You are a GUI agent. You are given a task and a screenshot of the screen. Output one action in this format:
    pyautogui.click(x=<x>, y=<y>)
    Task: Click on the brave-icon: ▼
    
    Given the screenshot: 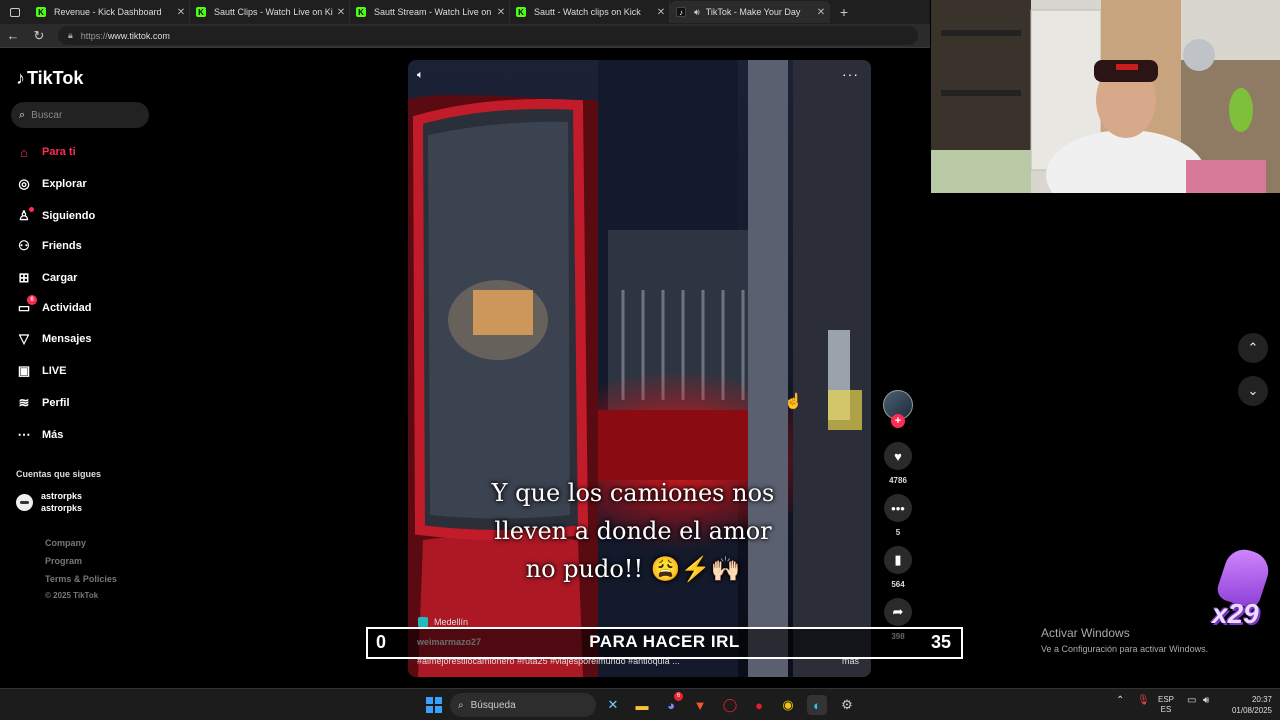 What is the action you would take?
    pyautogui.click(x=700, y=705)
    